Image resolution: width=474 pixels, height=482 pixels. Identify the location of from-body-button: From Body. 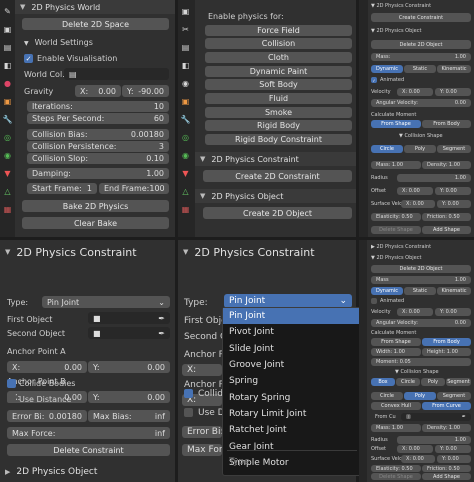
(446, 124).